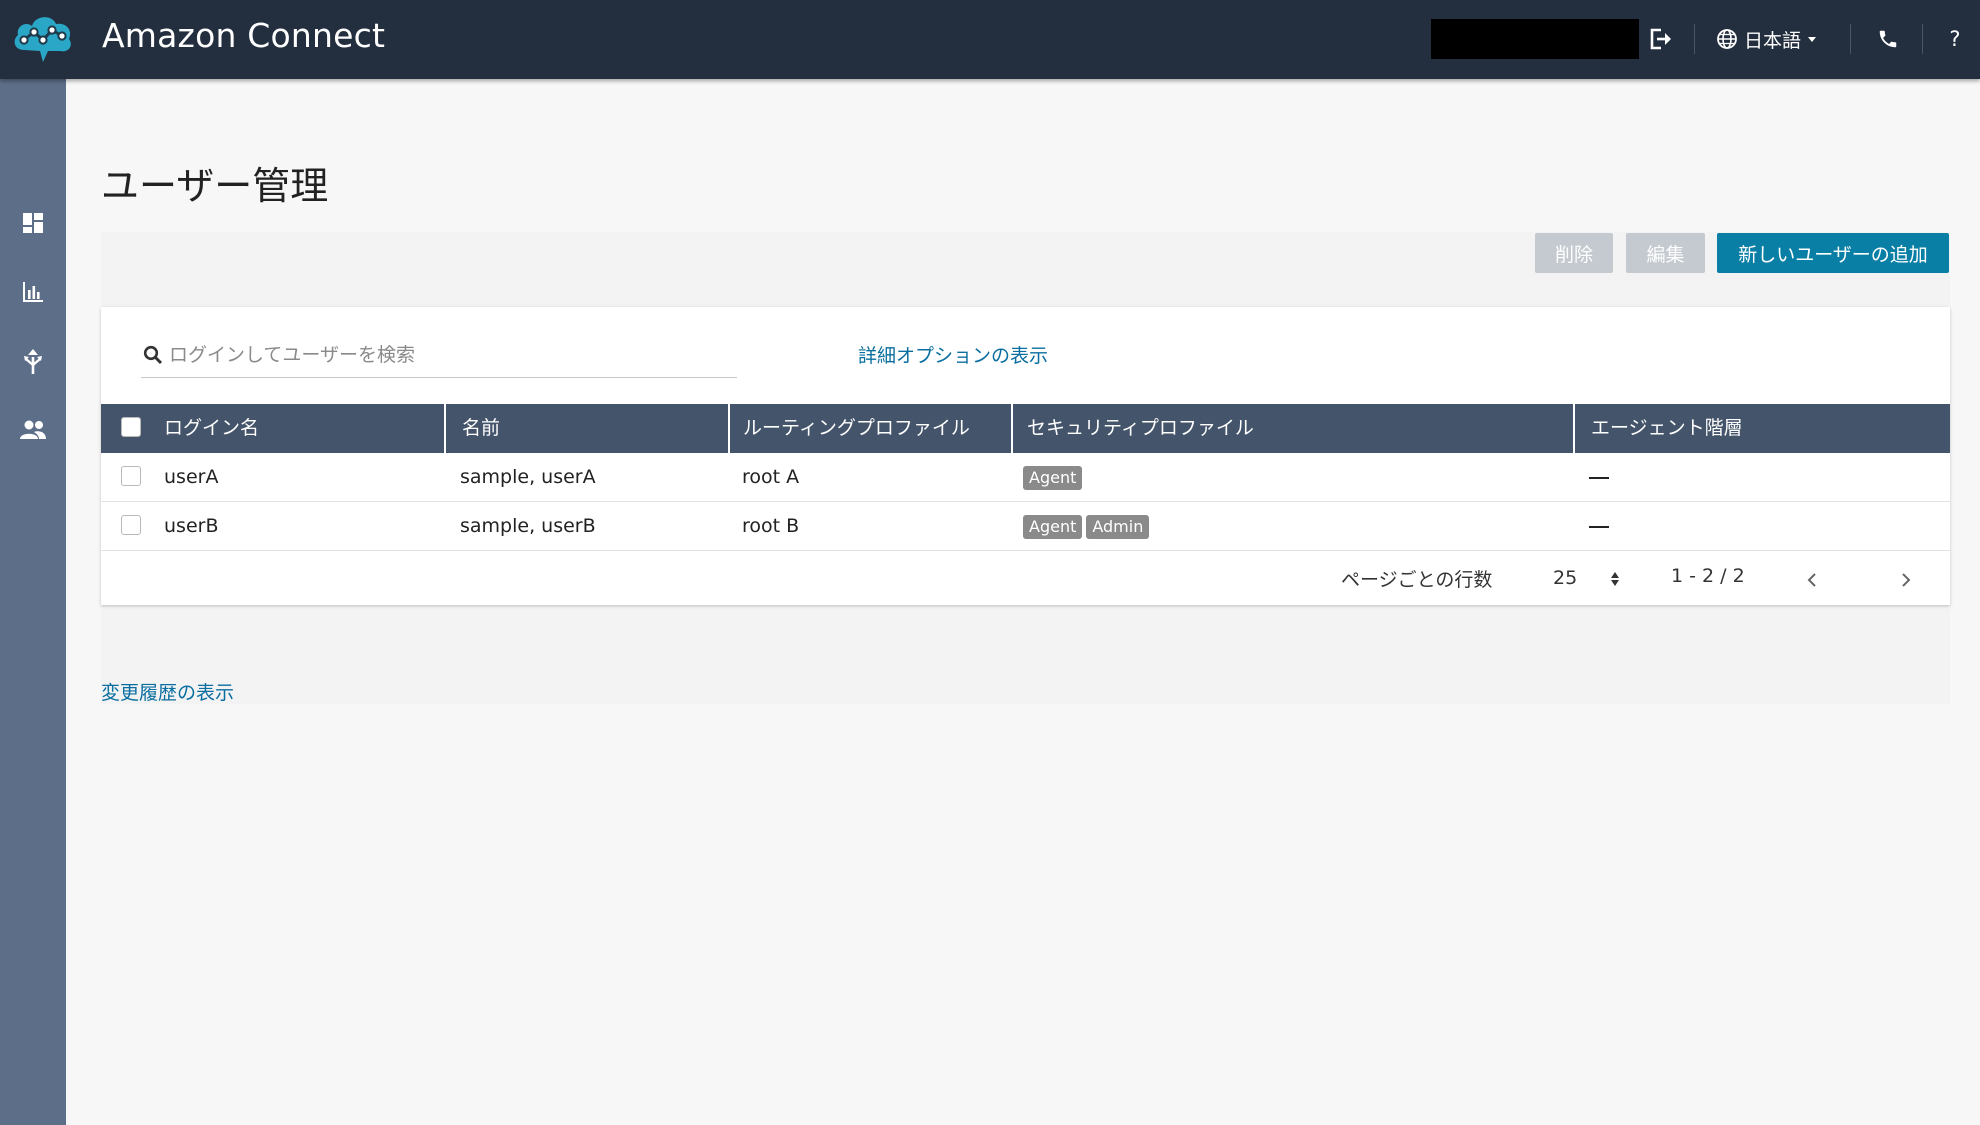  What do you see at coordinates (131, 427) in the screenshot?
I see `select-all-checkbox` at bounding box center [131, 427].